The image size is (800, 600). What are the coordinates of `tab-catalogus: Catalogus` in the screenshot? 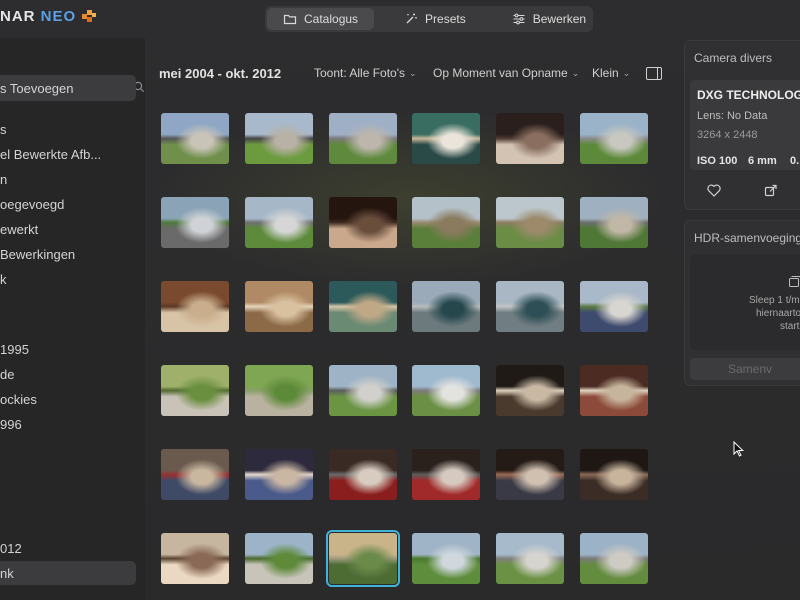 It's located at (321, 19).